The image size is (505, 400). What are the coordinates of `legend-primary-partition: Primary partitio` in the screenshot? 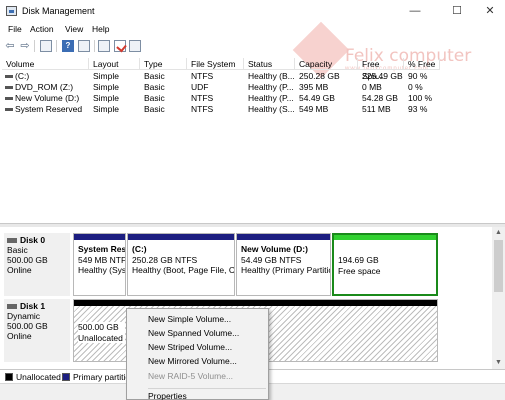 It's located at (96, 377).